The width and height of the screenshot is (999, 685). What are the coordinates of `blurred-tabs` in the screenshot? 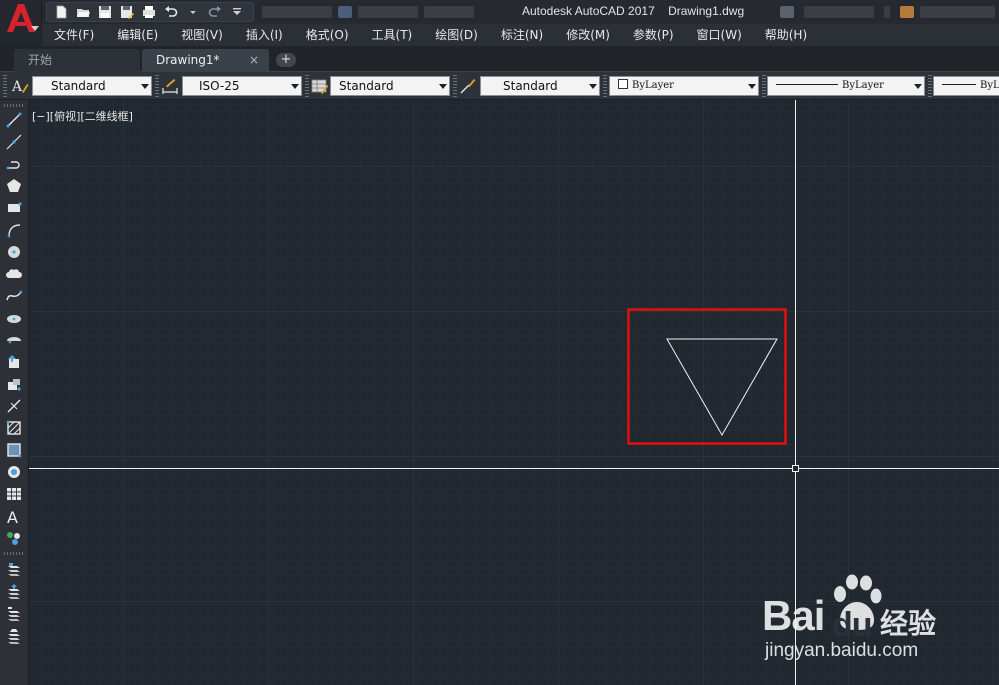 It's located at (382, 12).